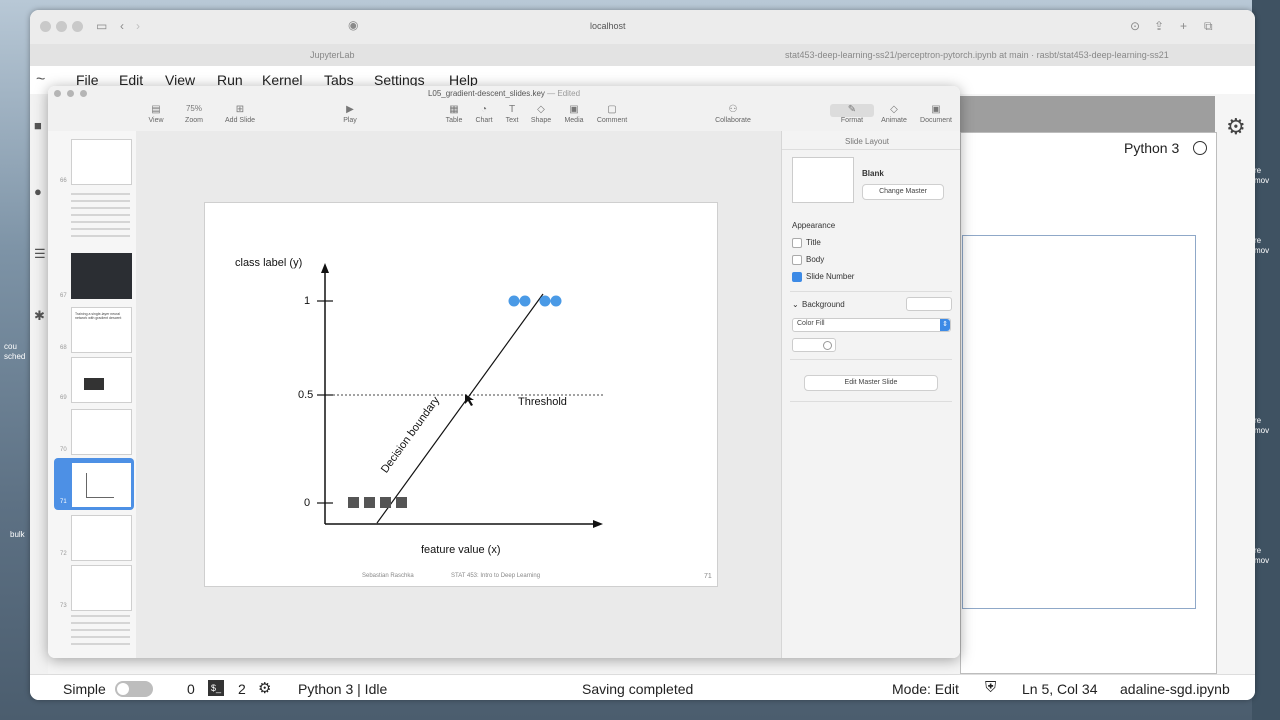  What do you see at coordinates (797, 243) in the screenshot?
I see `title-checkbox` at bounding box center [797, 243].